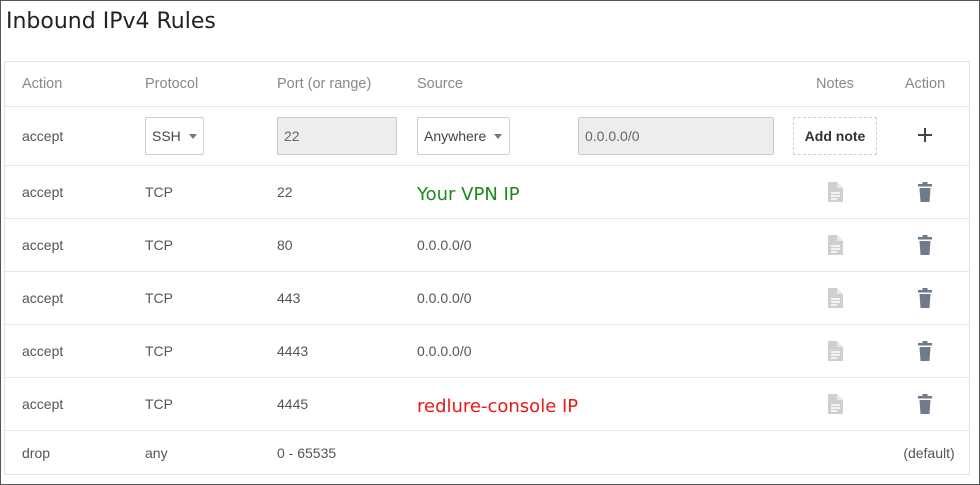  What do you see at coordinates (925, 84) in the screenshot?
I see `header-action-2: Action` at bounding box center [925, 84].